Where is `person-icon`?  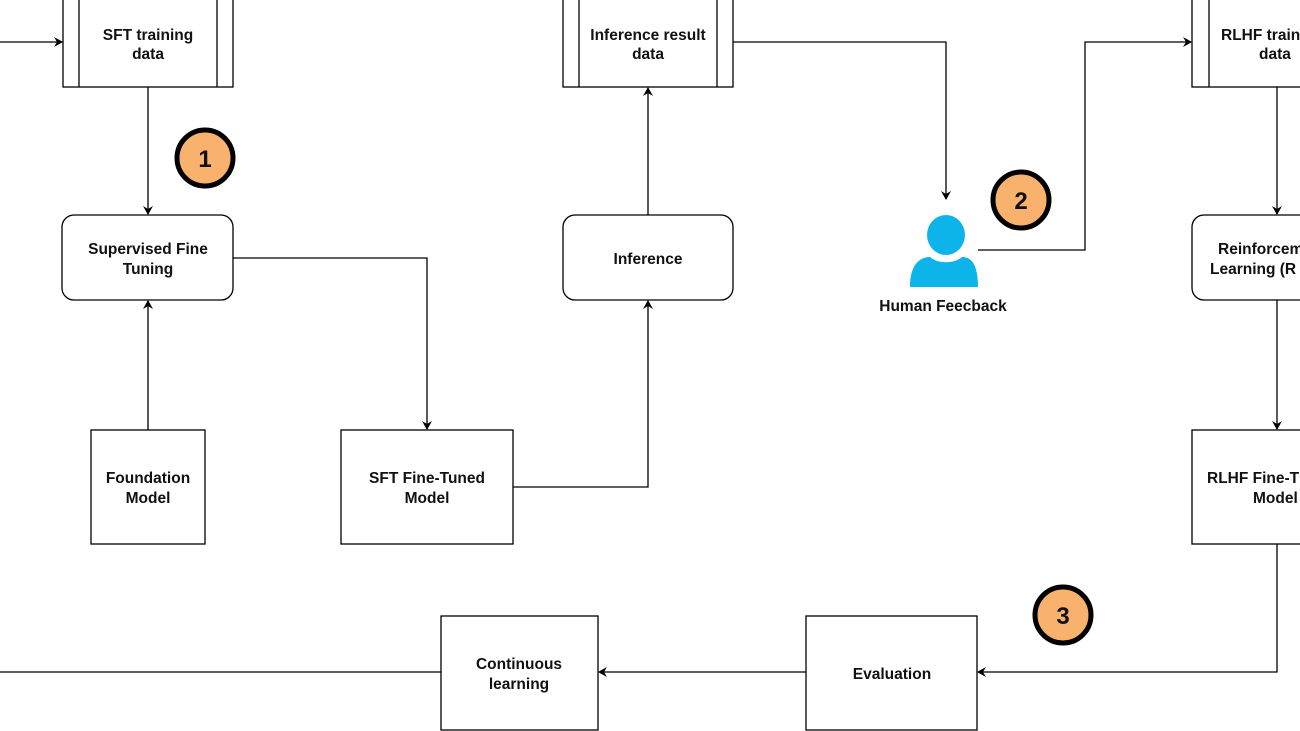 person-icon is located at coordinates (944, 251).